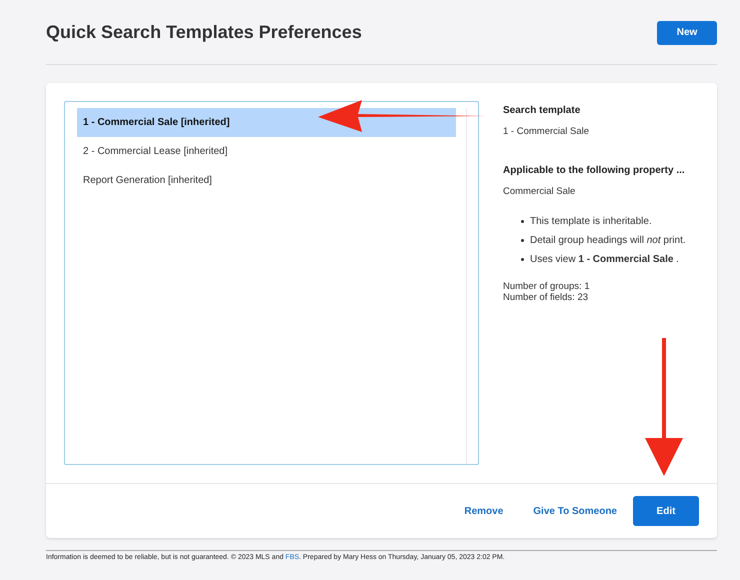 The width and height of the screenshot is (740, 580). Describe the element at coordinates (666, 511) in the screenshot. I see `edit-button: Edit` at that location.